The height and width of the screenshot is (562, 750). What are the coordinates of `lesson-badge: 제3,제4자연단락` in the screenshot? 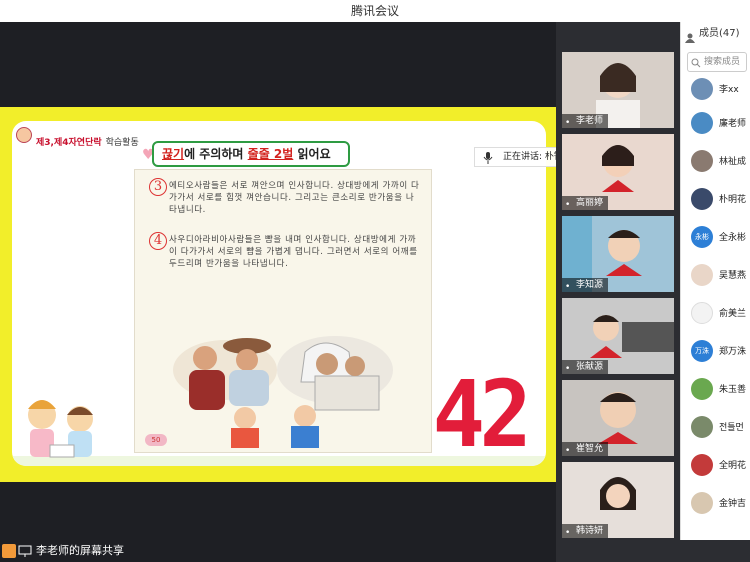 It's located at (69, 142).